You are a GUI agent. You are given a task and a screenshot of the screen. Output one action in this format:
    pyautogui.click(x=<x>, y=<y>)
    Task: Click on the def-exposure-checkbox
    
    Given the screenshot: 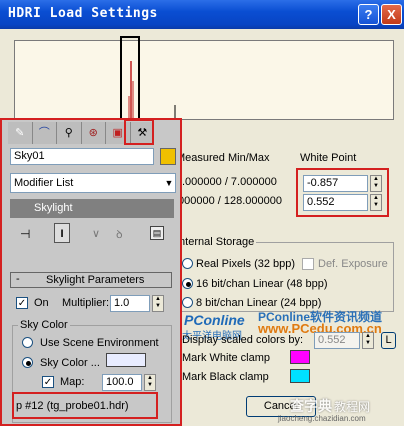 What is the action you would take?
    pyautogui.click(x=308, y=264)
    